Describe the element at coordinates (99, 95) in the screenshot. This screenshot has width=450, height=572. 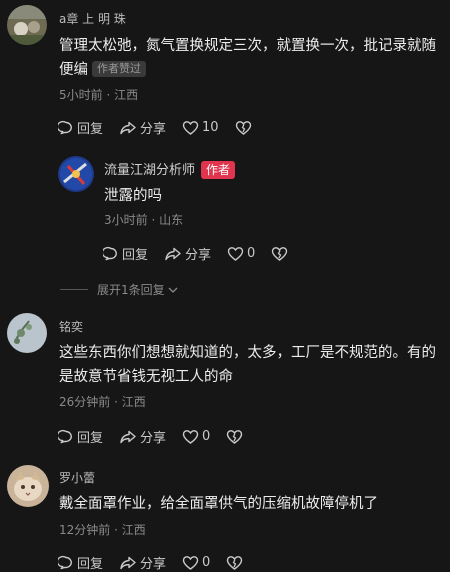
I see `comment-meta: 5小时前 · 江西` at that location.